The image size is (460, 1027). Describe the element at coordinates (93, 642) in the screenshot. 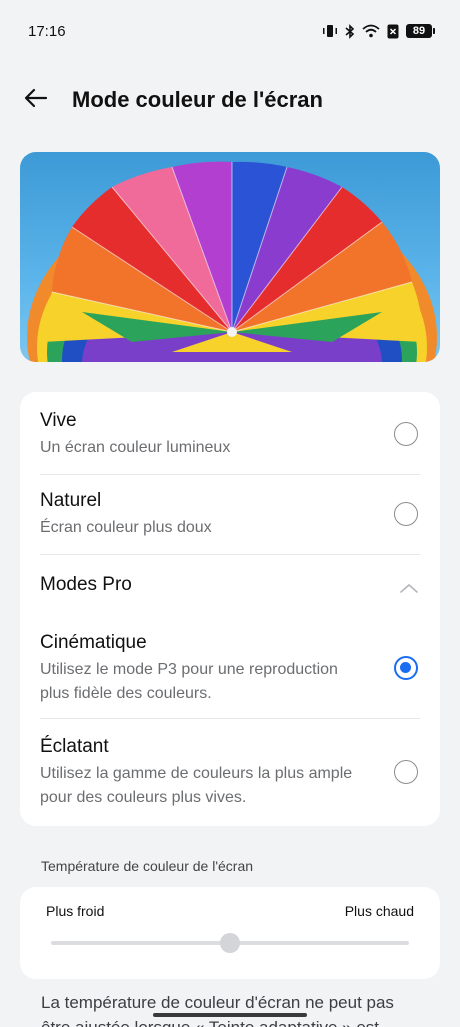

I see `option-title: Cinématique` at that location.